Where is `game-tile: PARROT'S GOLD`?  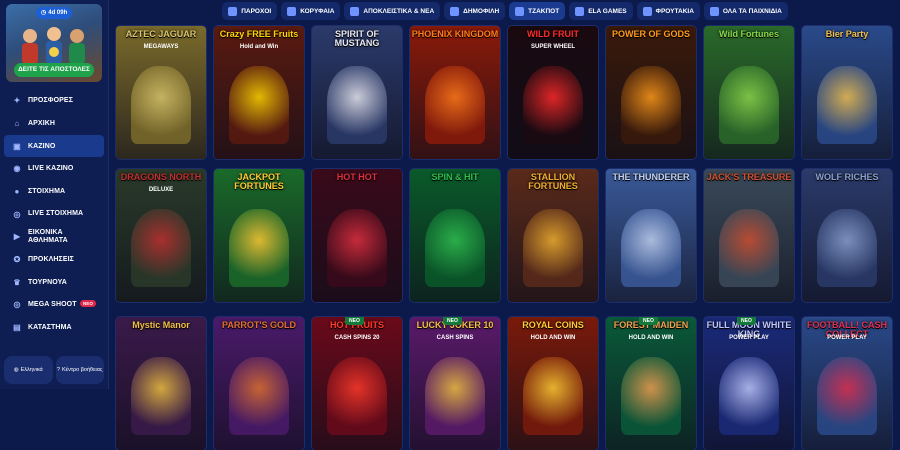
game-tile: PARROT'S GOLD is located at coordinates (259, 383).